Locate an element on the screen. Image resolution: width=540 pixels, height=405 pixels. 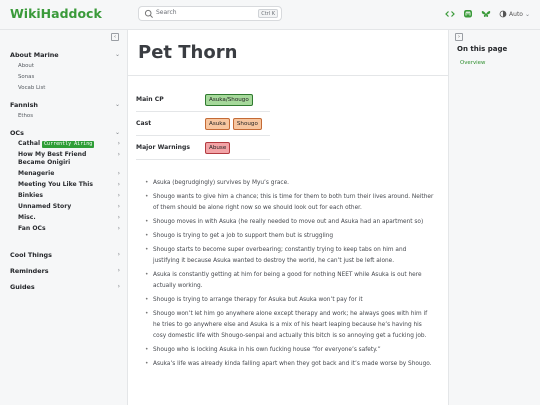
sidebar-section-reminders: Reminders › is located at coordinates (65, 270).